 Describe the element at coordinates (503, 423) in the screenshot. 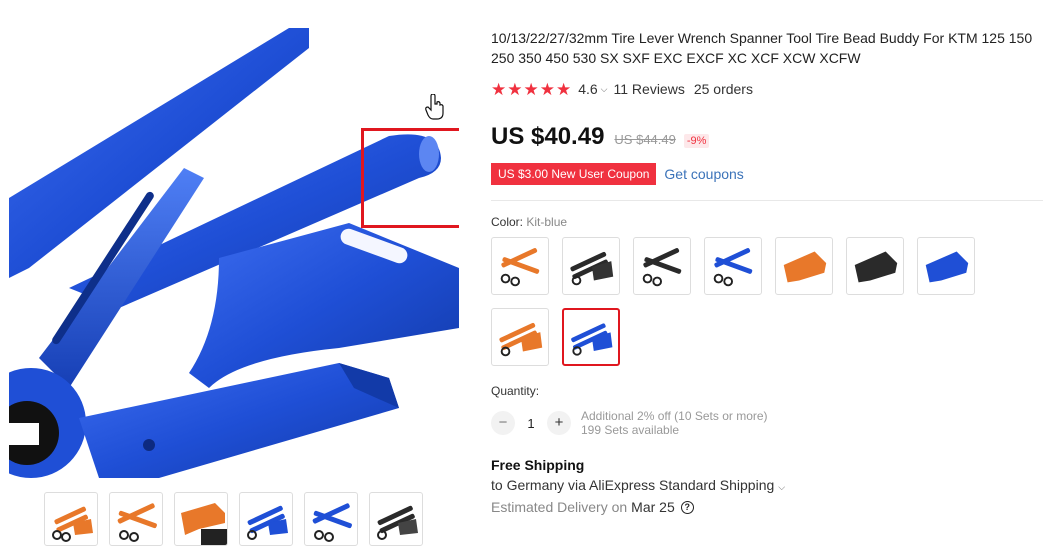

I see `quantity-decrease-button: −` at that location.